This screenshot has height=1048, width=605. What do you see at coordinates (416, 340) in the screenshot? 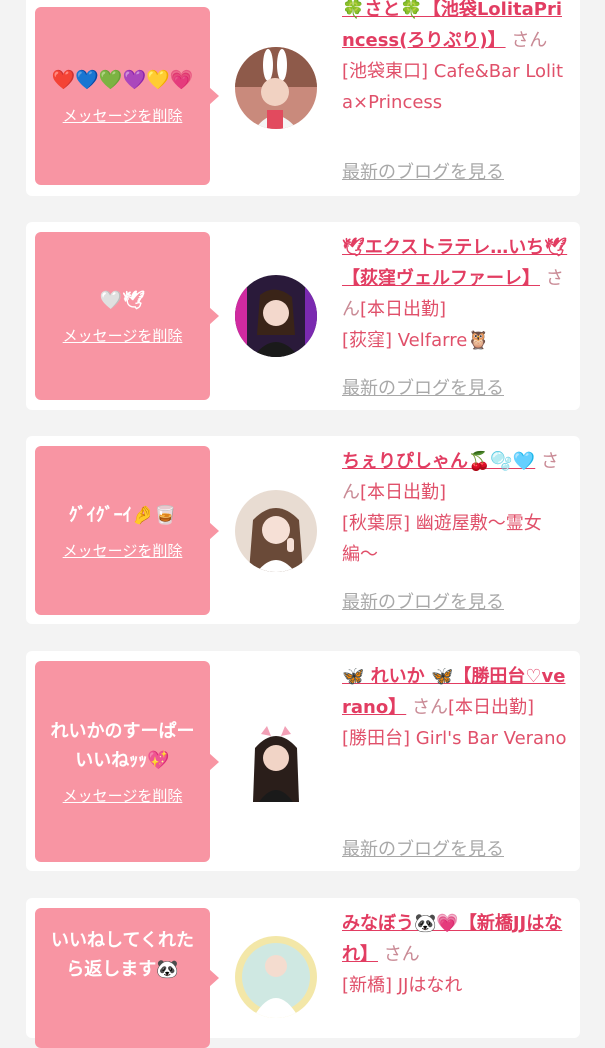
I see `shop-name: [荻窪] Velfarre🦉` at bounding box center [416, 340].